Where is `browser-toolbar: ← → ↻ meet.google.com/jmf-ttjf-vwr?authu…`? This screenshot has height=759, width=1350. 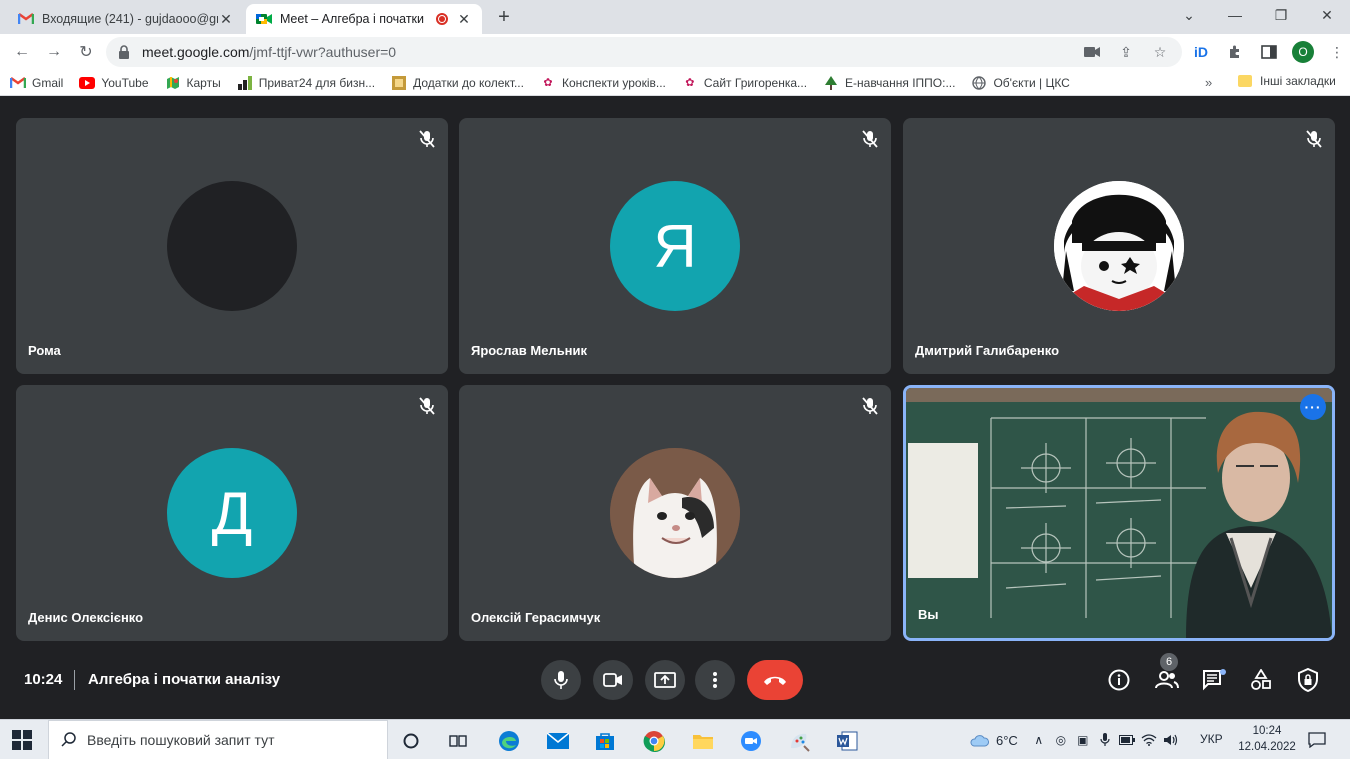
browser-toolbar: ← → ↻ meet.google.com/jmf-ttjf-vwr?authu… is located at coordinates (675, 52).